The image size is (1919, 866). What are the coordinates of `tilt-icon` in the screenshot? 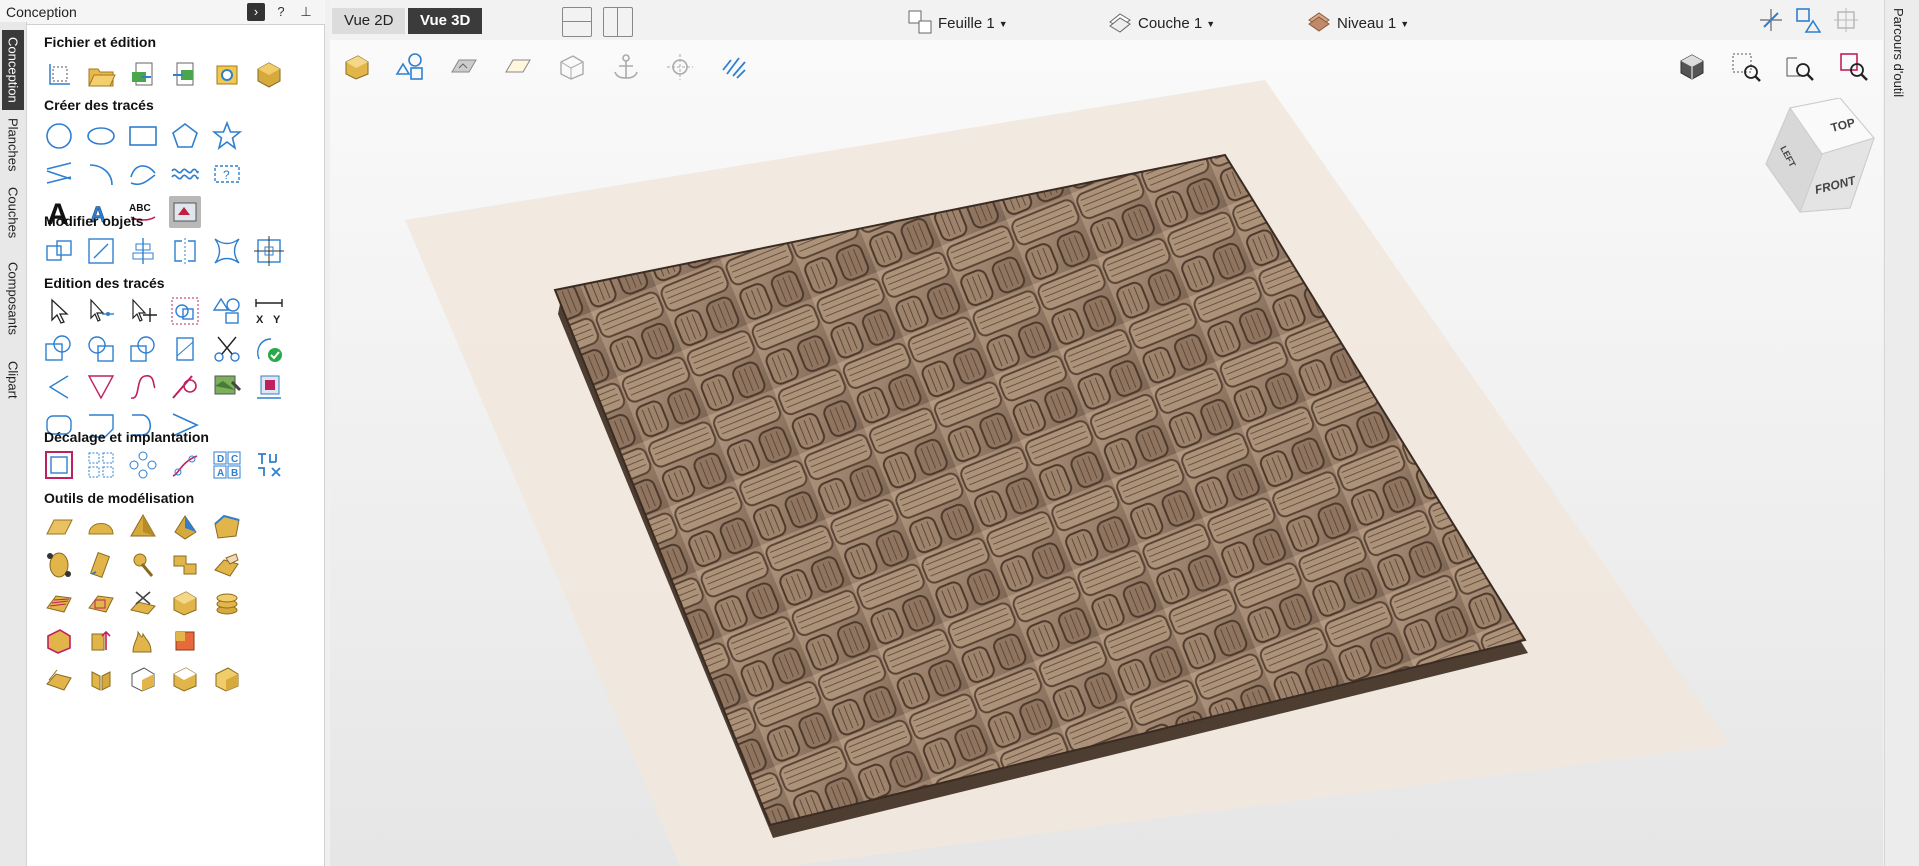 It's located at (101, 641).